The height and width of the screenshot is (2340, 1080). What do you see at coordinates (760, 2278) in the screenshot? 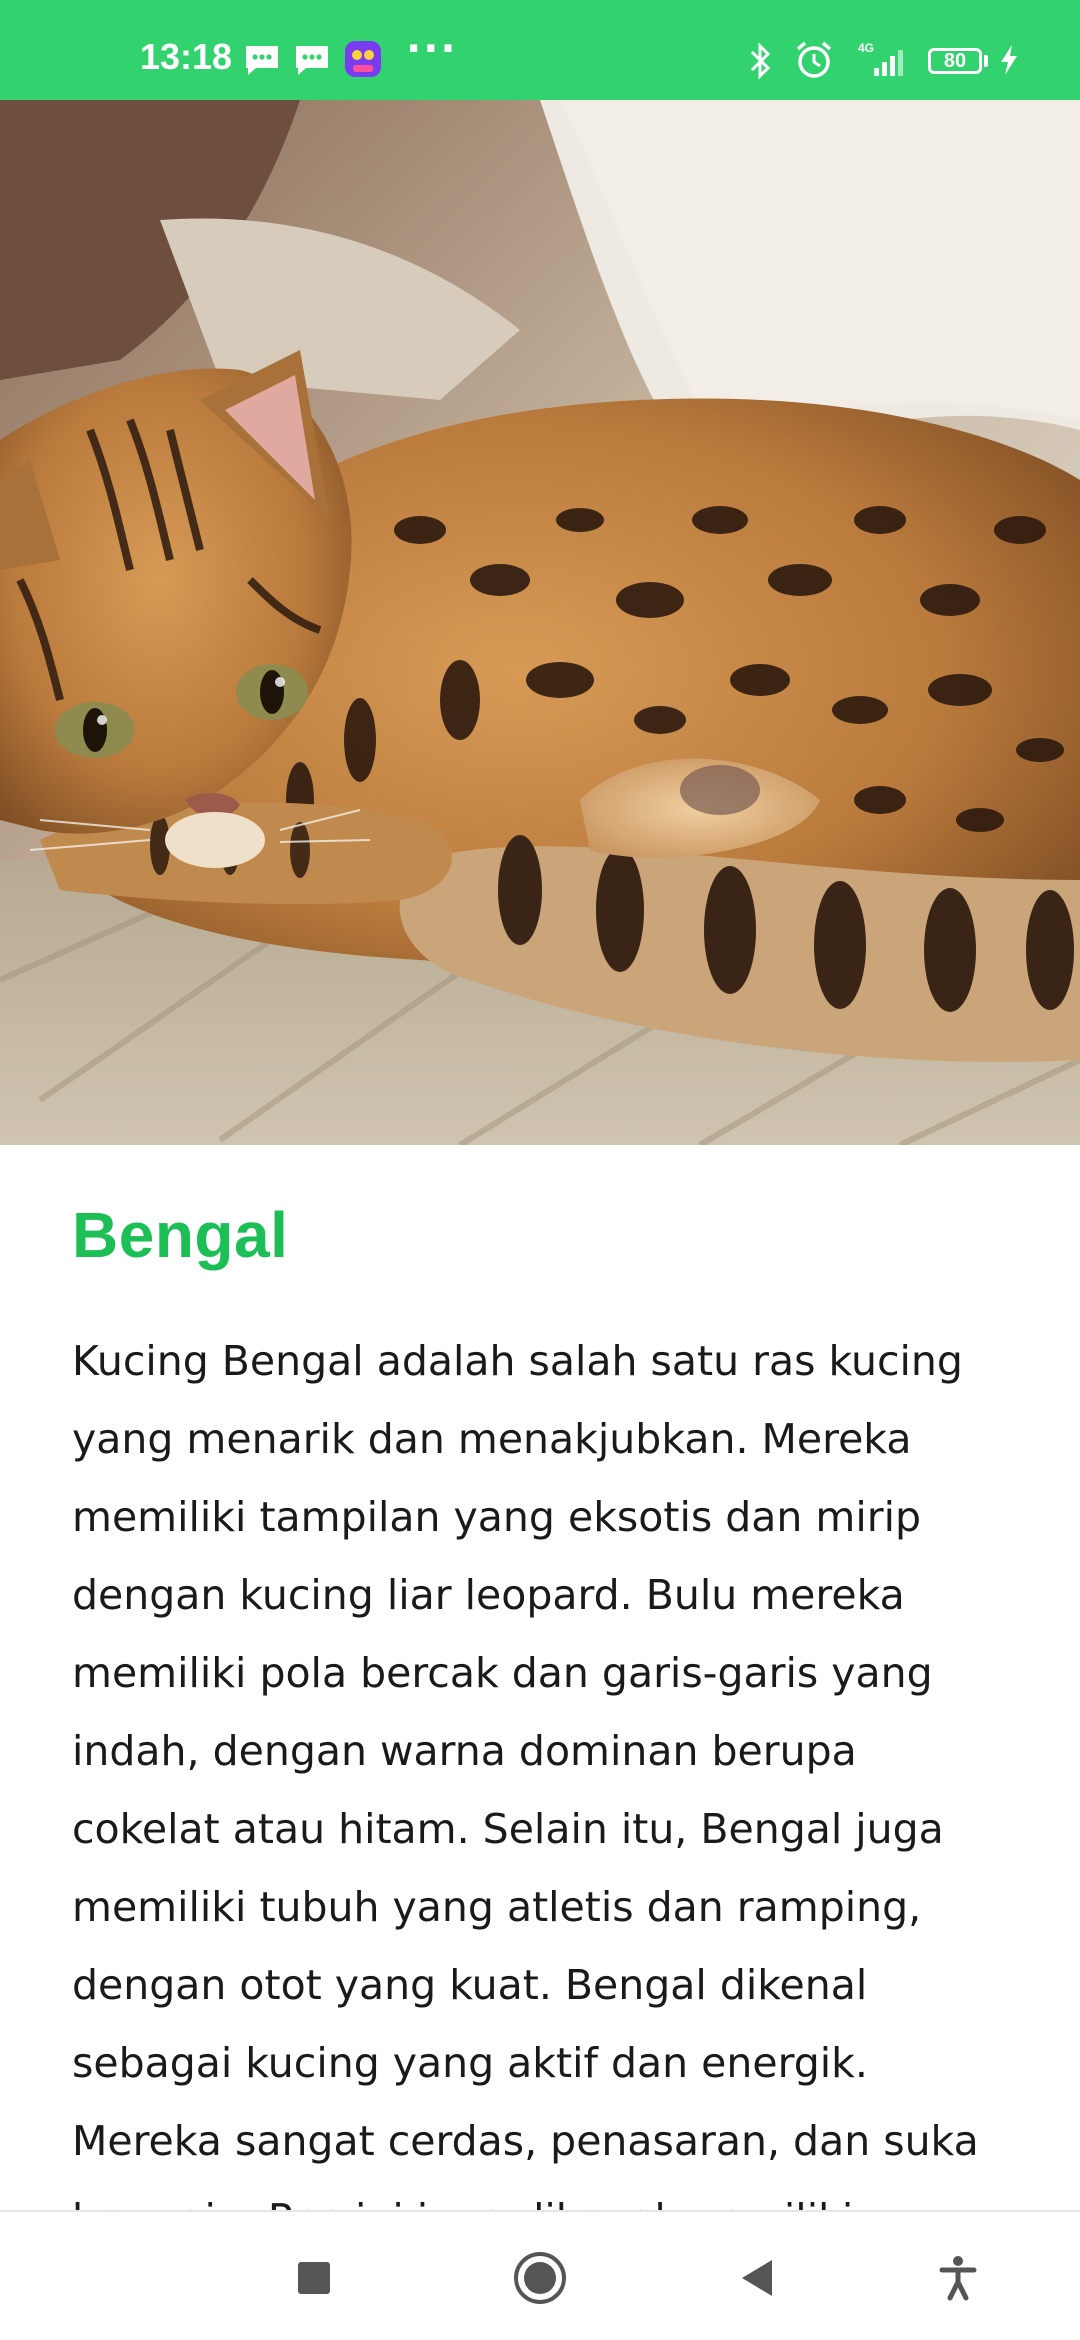
I see `back-triangle-icon` at bounding box center [760, 2278].